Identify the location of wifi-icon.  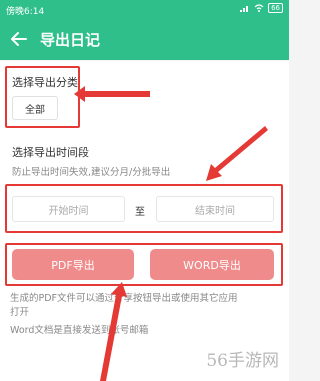
(259, 8).